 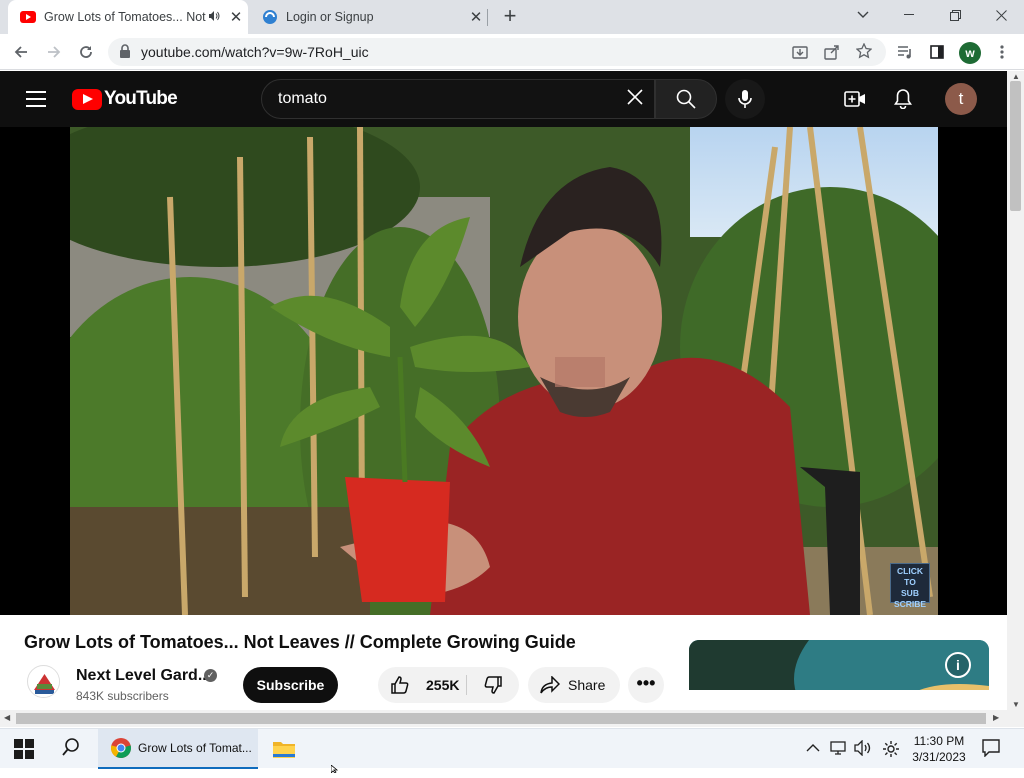 I want to click on forward-button, so click(x=54, y=52).